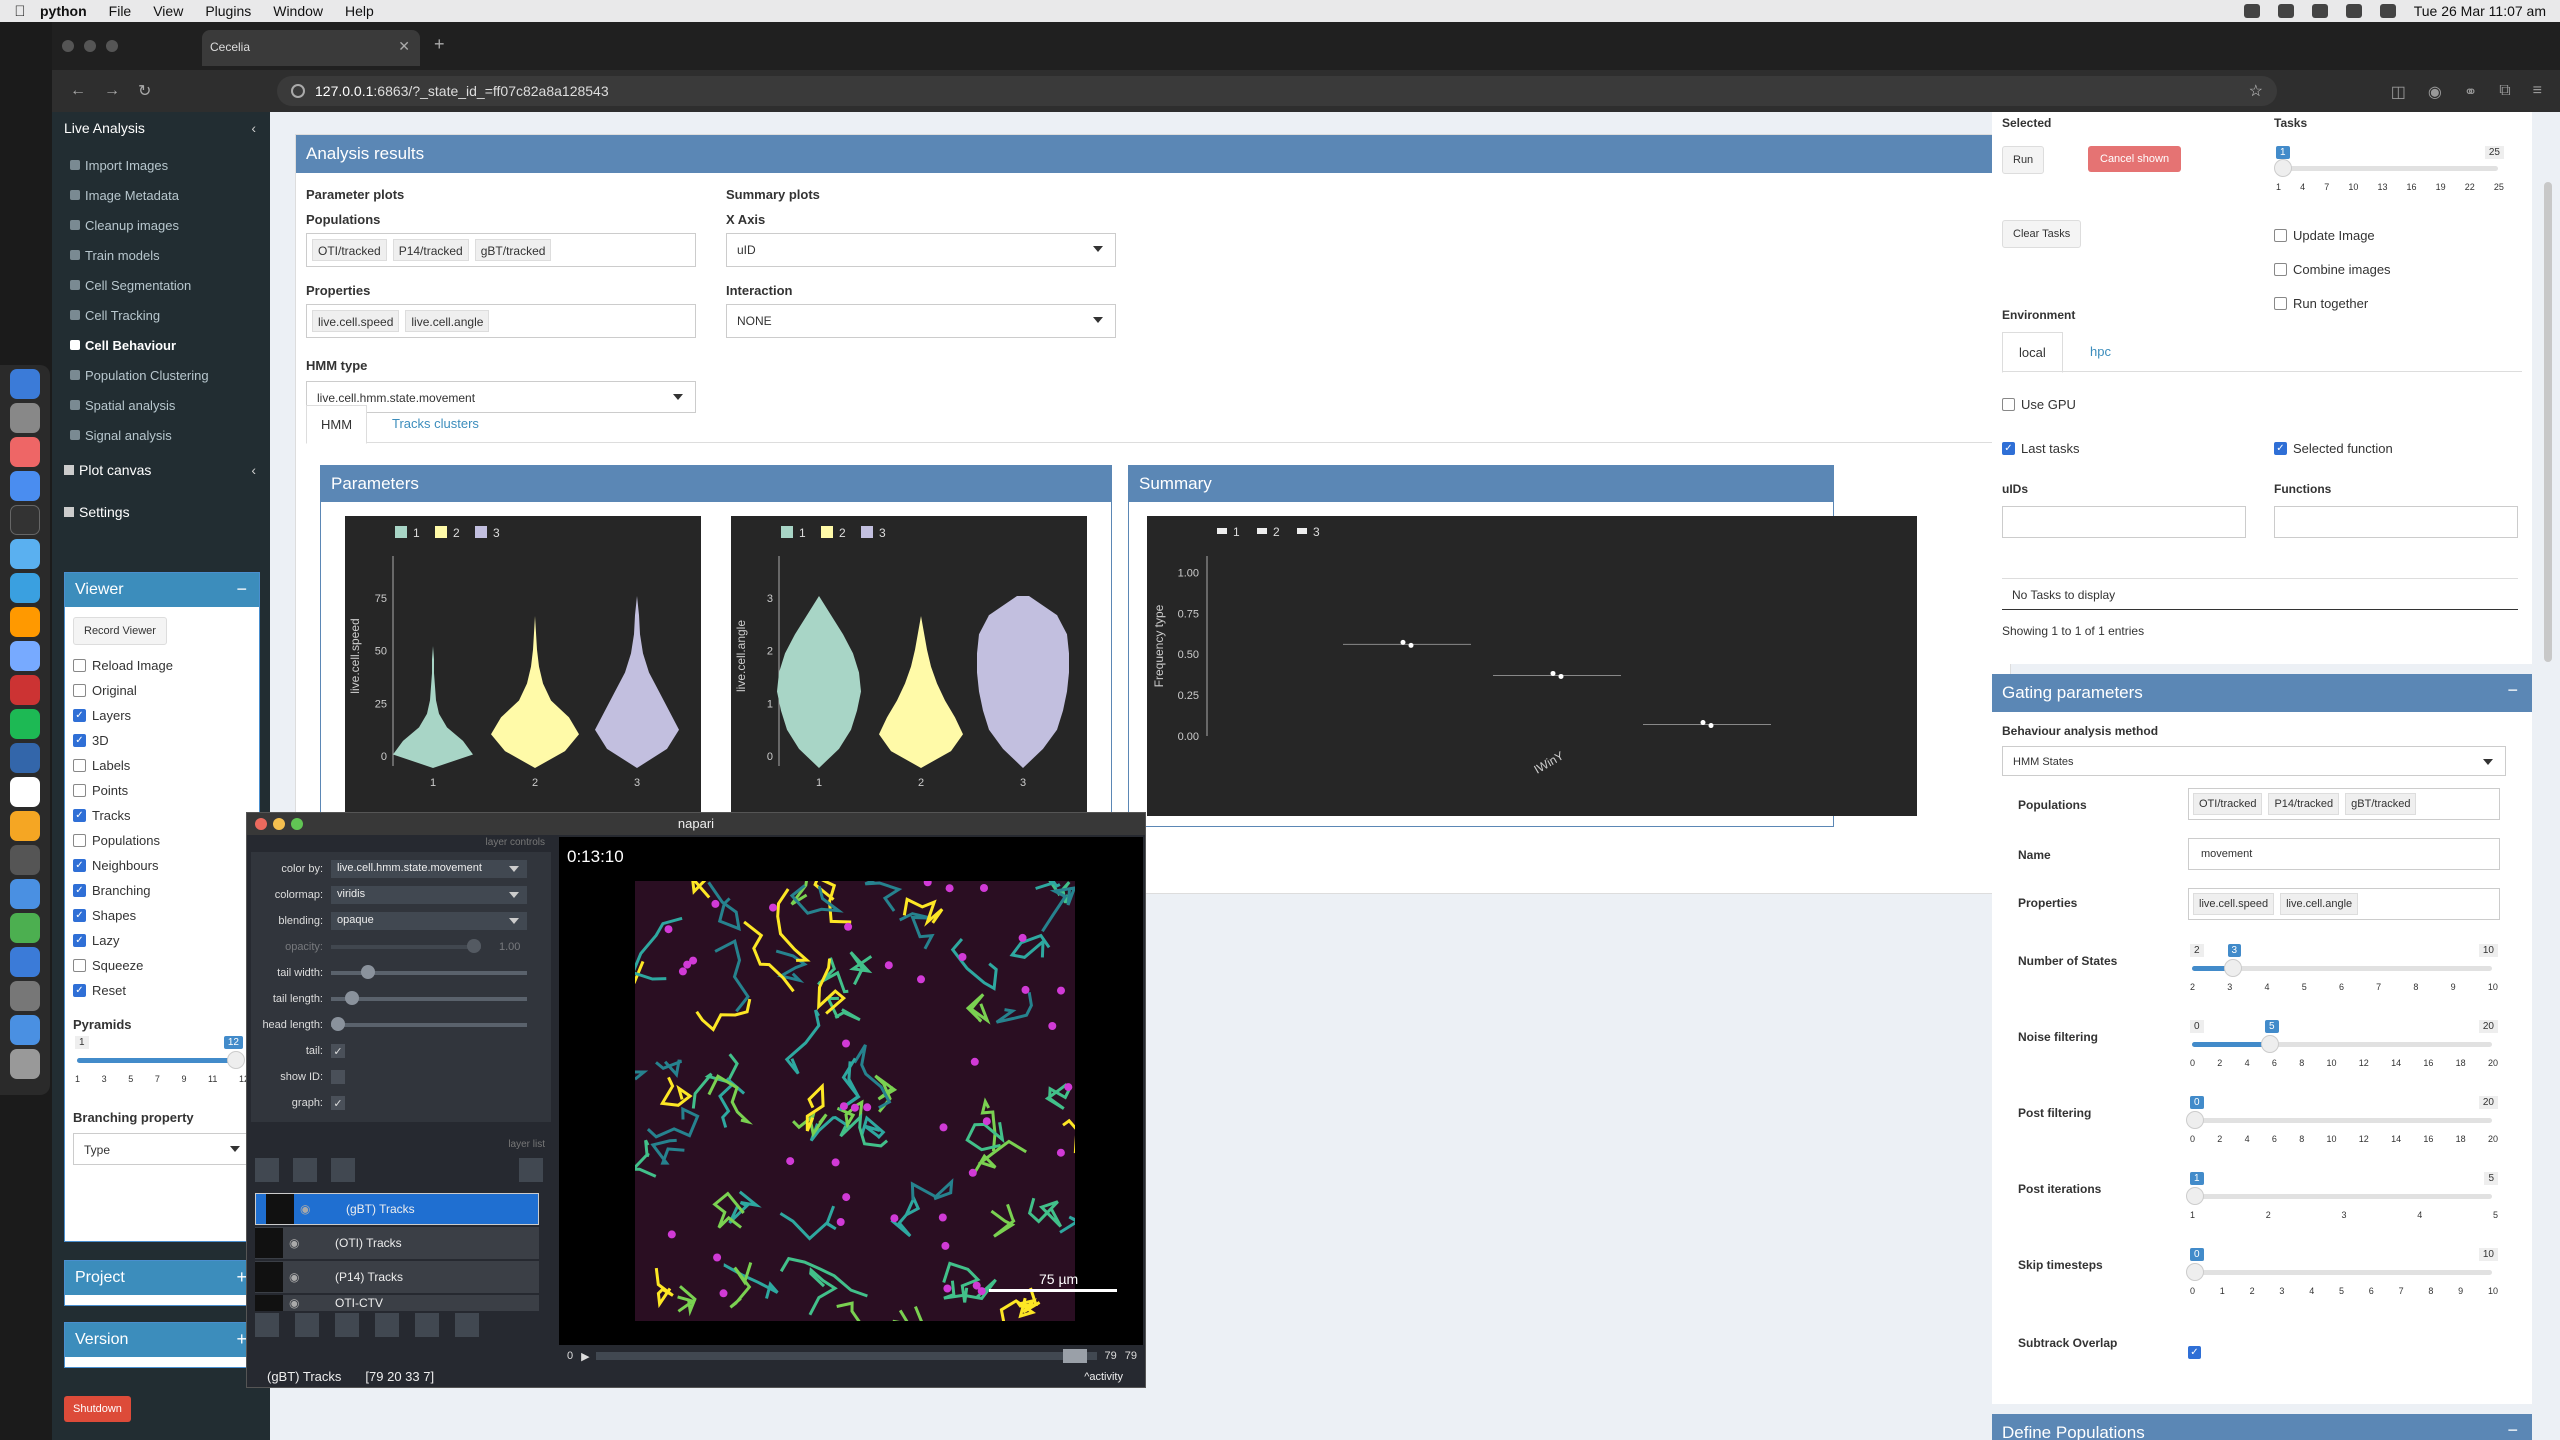 Image resolution: width=2560 pixels, height=1440 pixels. I want to click on gating-name-input: movement, so click(2344, 854).